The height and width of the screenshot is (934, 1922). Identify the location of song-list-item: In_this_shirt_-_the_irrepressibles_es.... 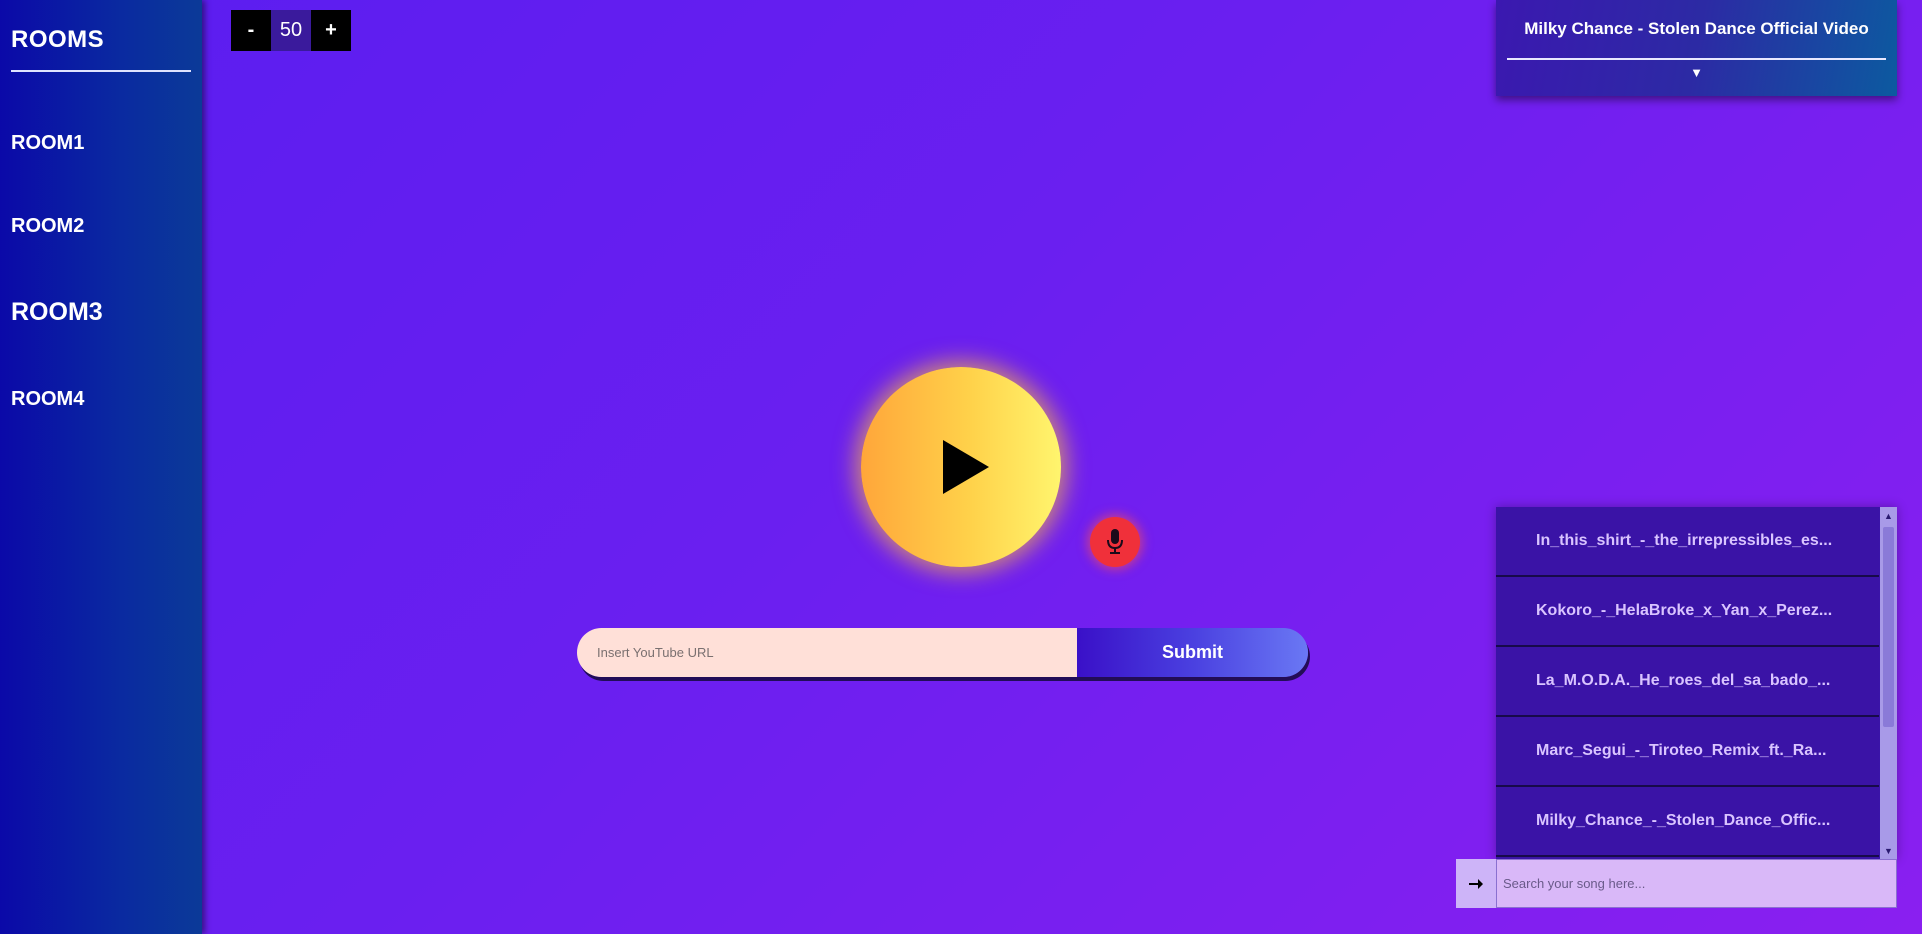
(1687, 542).